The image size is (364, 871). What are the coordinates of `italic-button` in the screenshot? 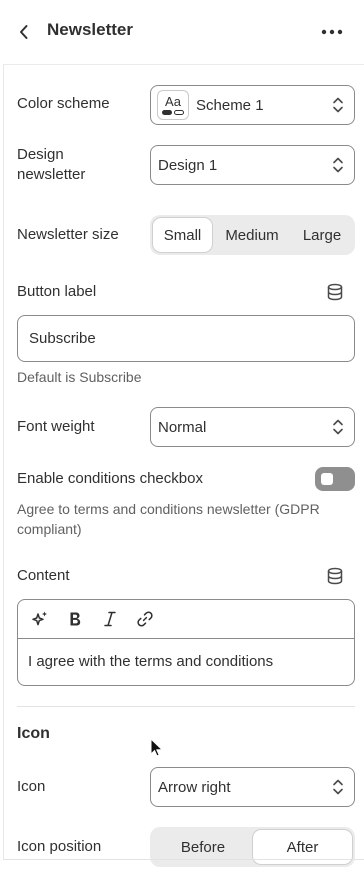 It's located at (110, 619).